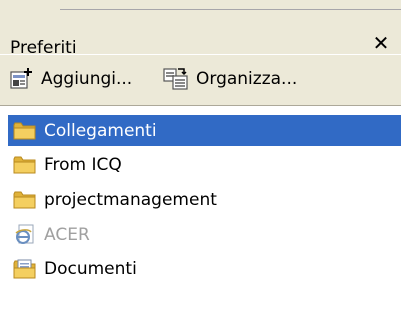 This screenshot has height=311, width=401. Describe the element at coordinates (90, 268) in the screenshot. I see `favorite-item-label: Documenti` at that location.